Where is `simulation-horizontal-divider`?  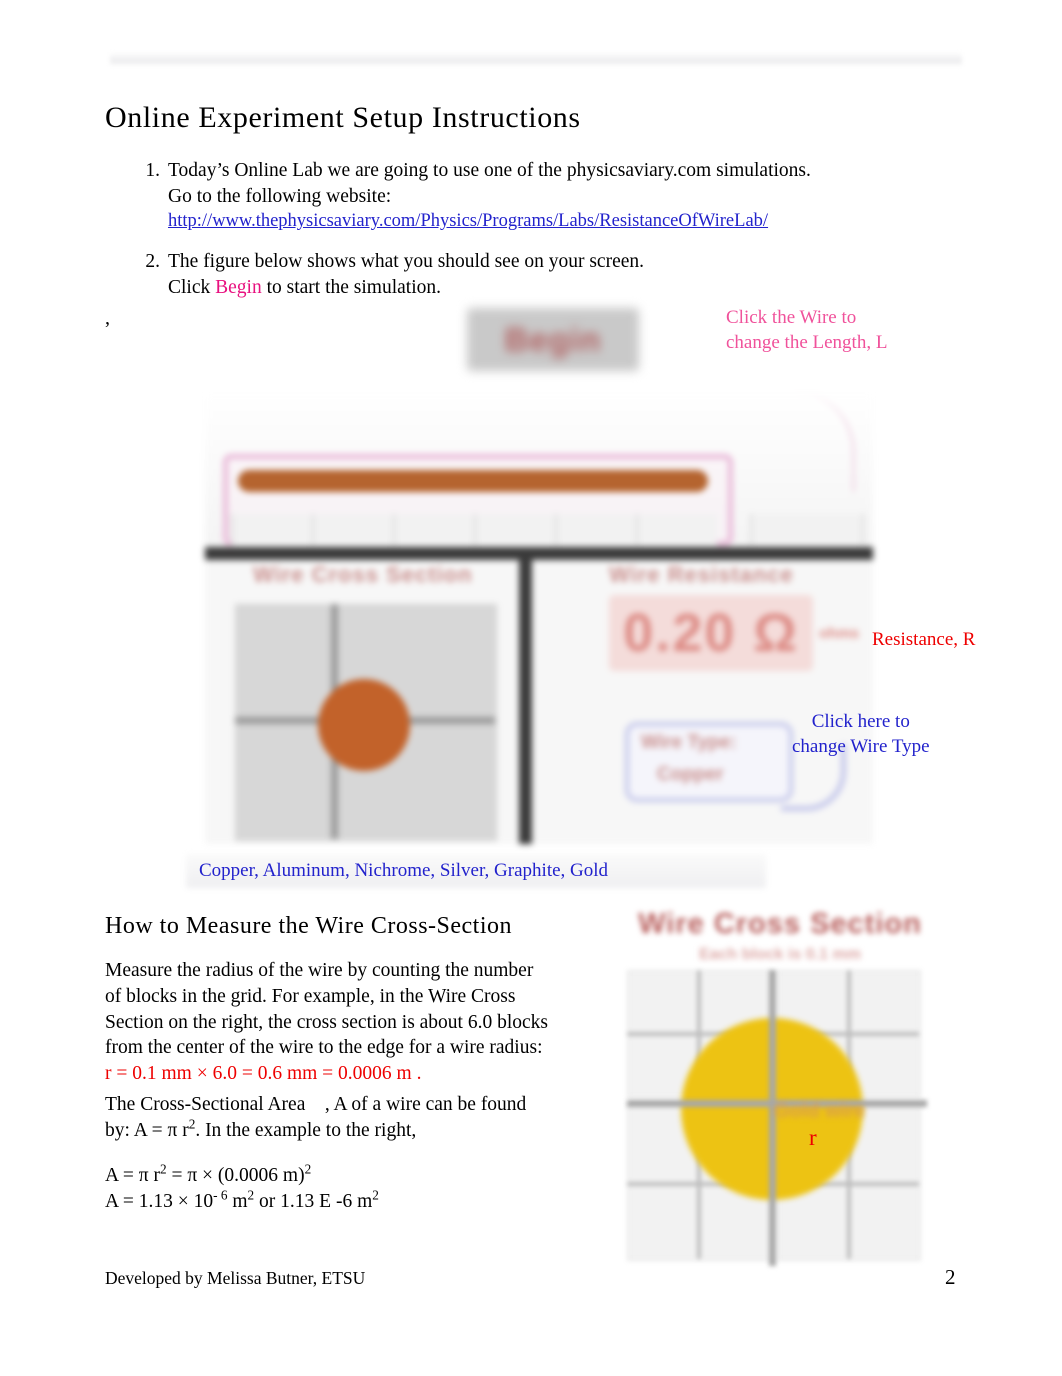 simulation-horizontal-divider is located at coordinates (539, 553).